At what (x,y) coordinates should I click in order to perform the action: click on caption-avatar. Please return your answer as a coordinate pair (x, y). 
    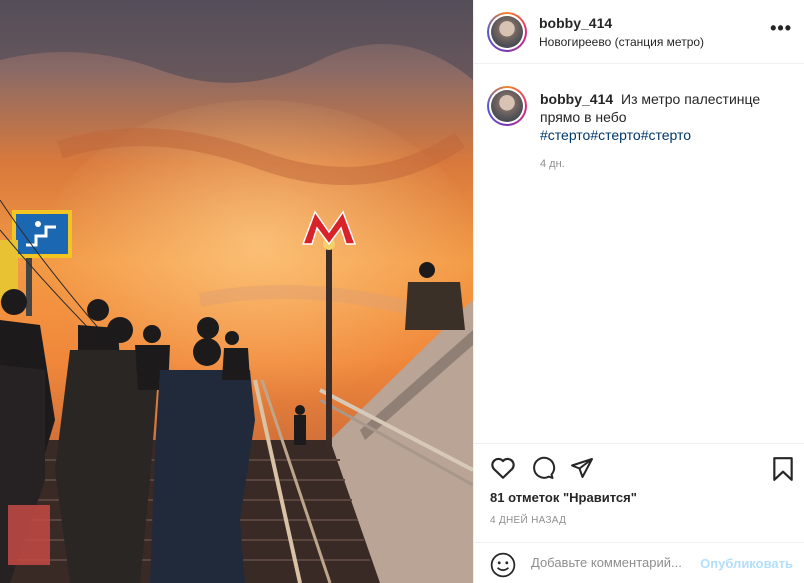
    Looking at the image, I should click on (507, 106).